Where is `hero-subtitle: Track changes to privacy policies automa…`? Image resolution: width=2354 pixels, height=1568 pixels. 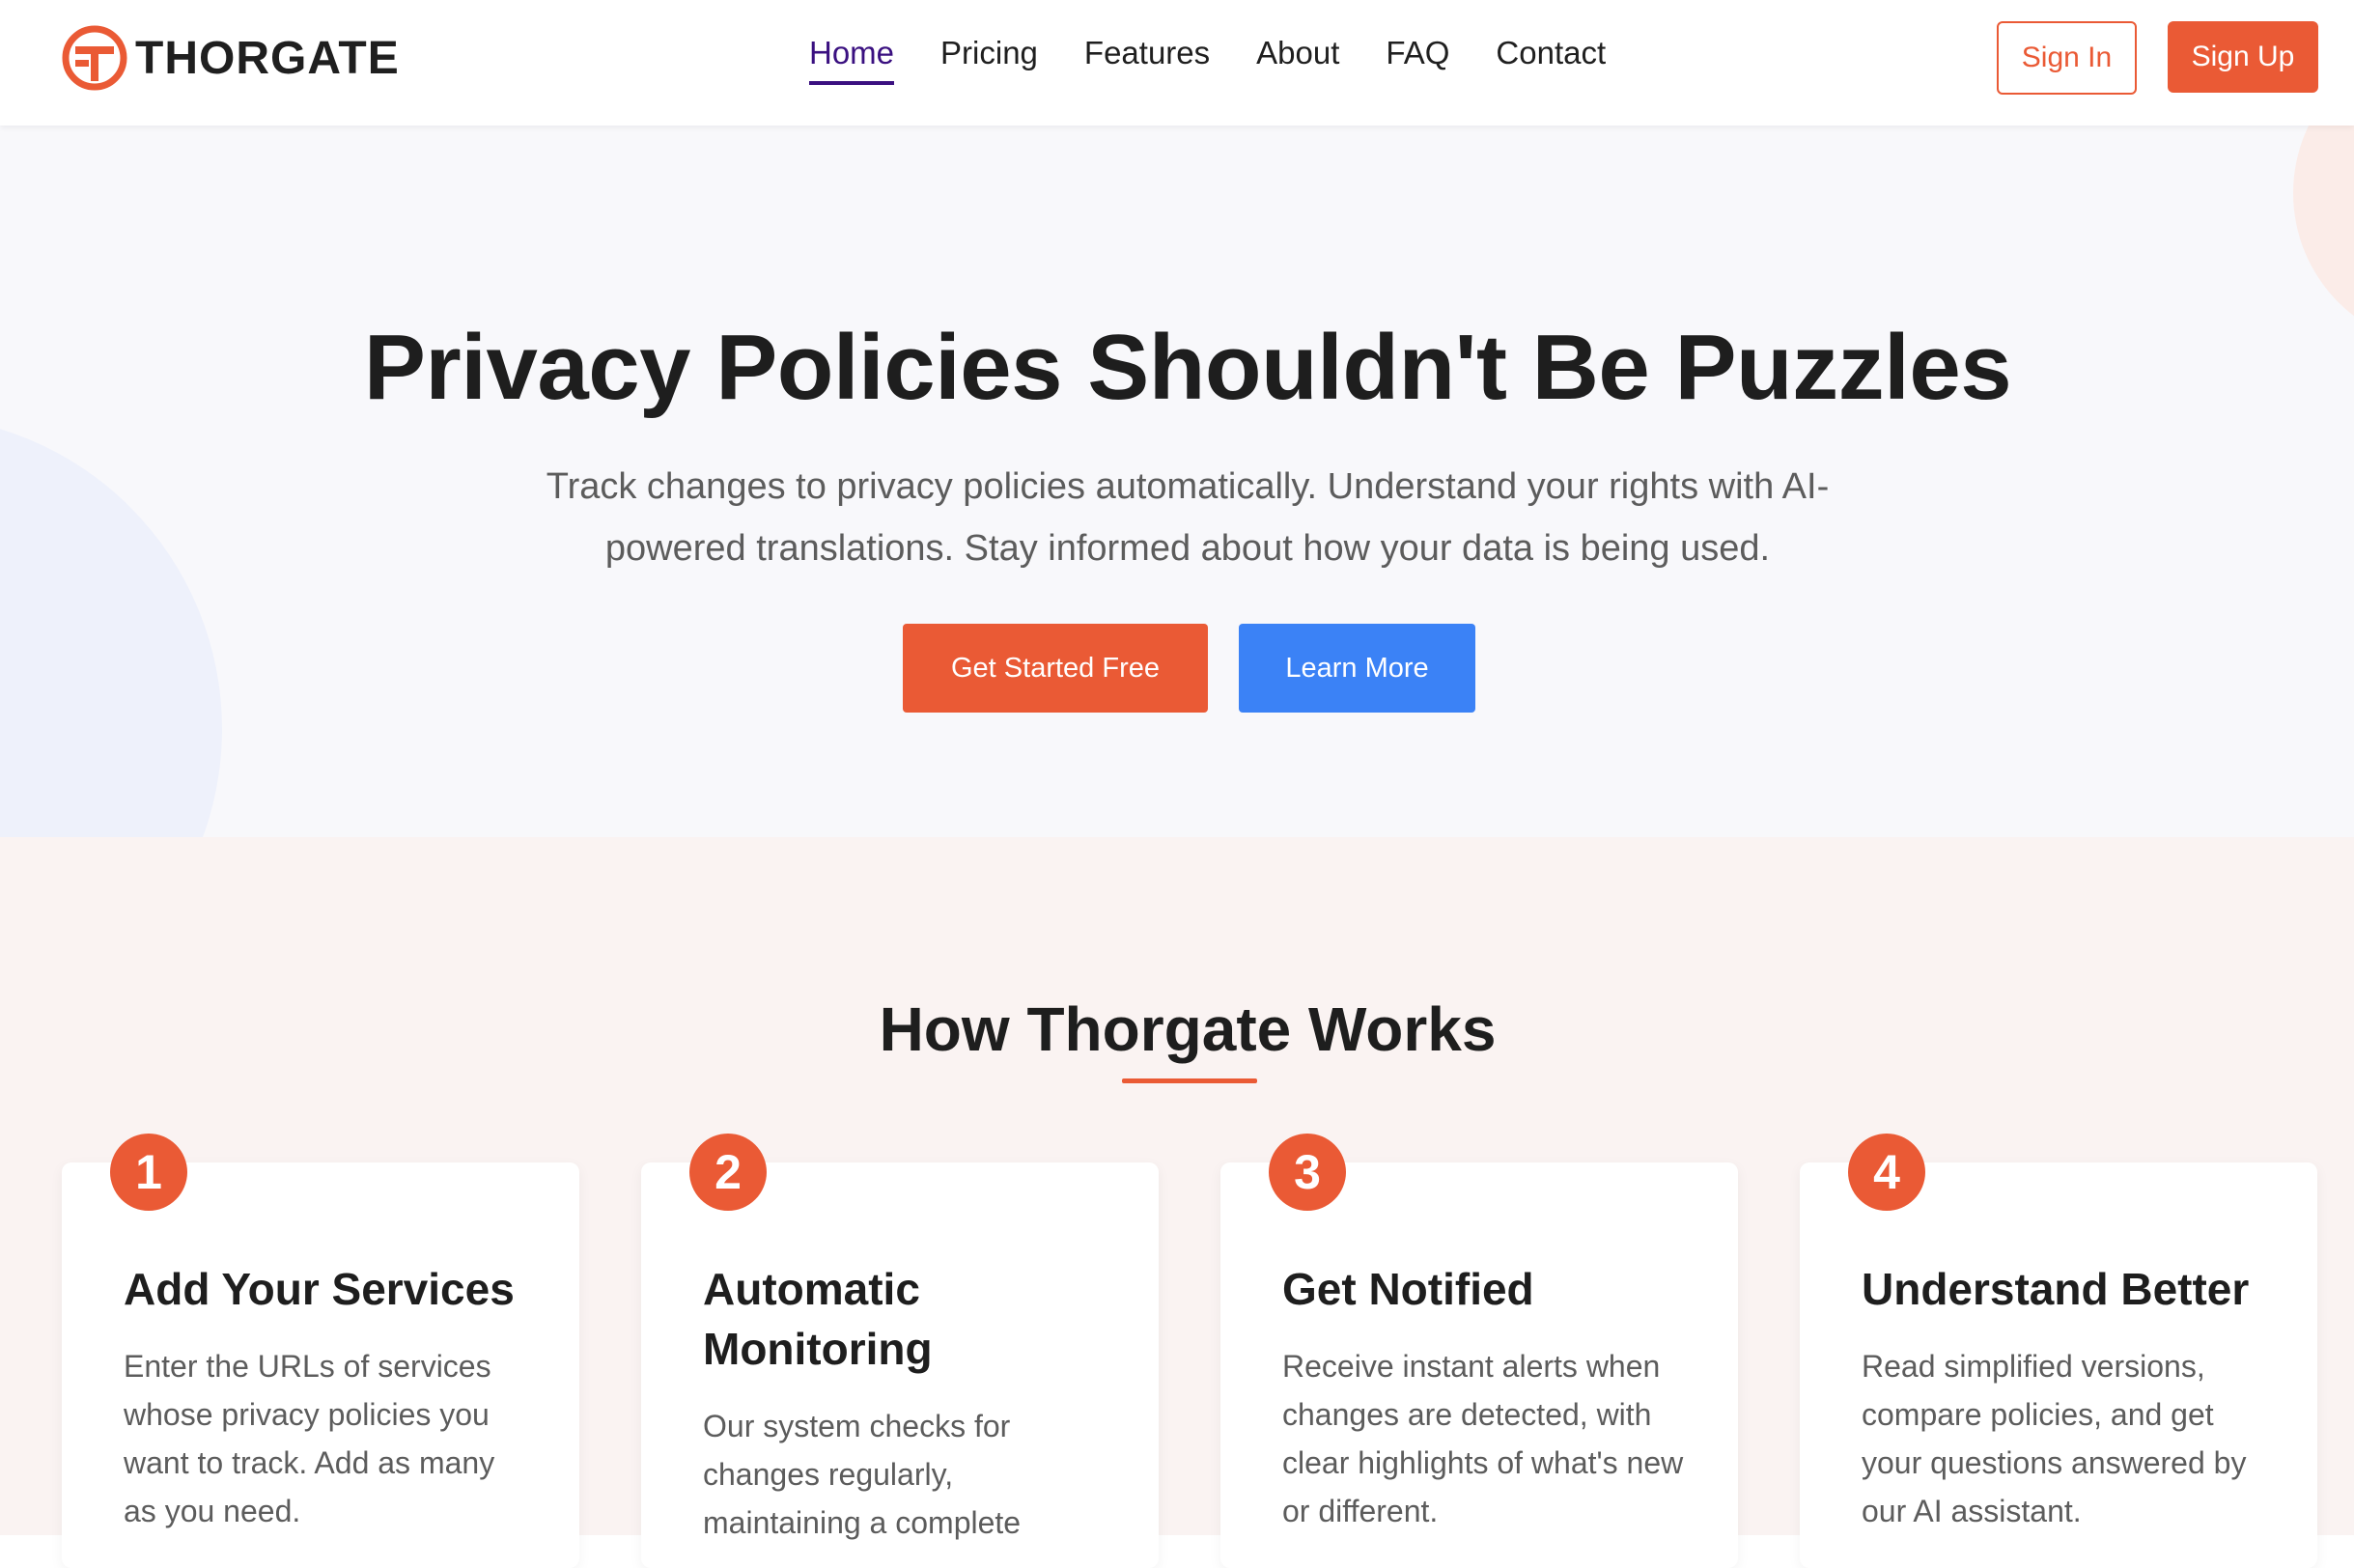
hero-subtitle: Track changes to privacy policies automa… is located at coordinates (1188, 517).